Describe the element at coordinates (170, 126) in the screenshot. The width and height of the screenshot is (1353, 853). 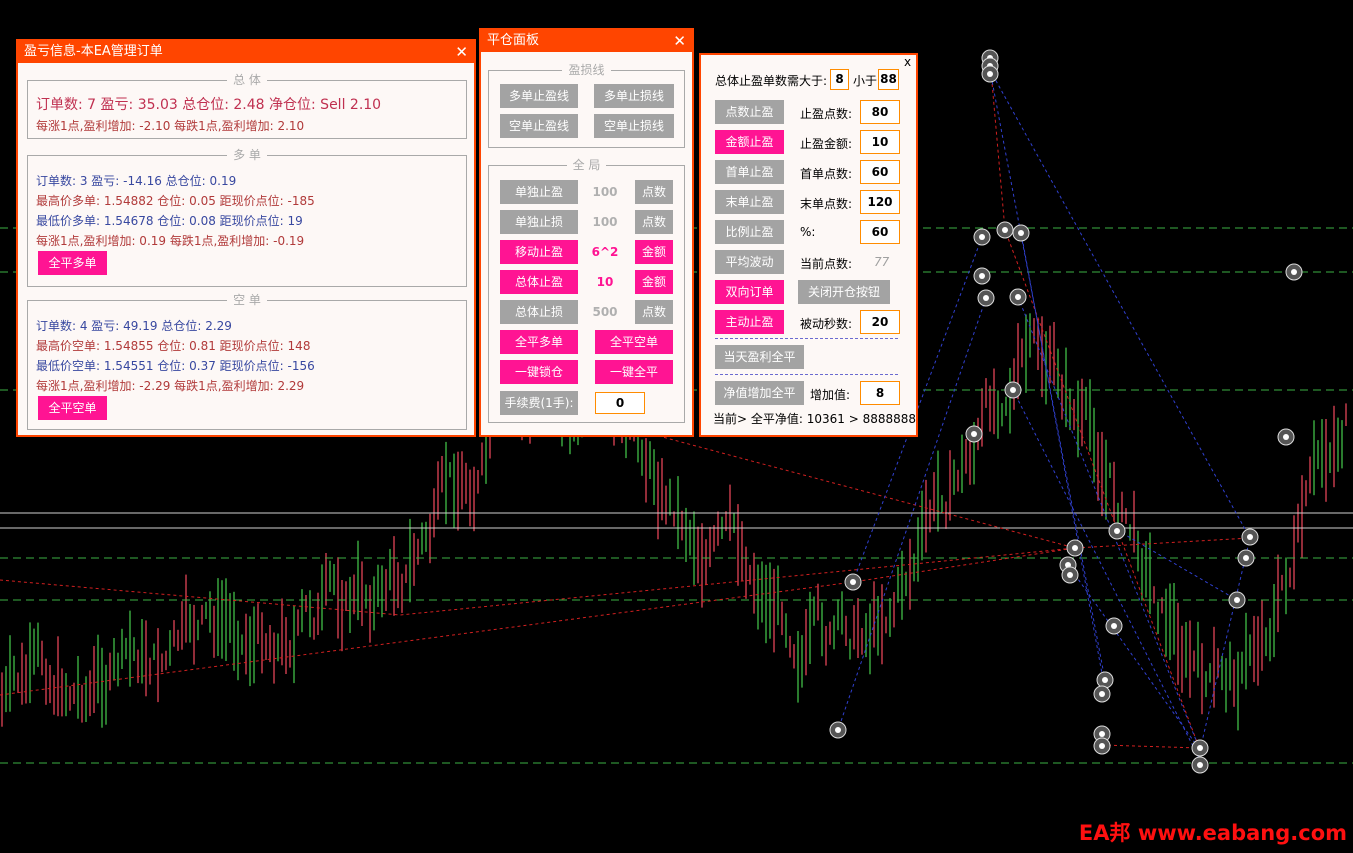
I see `total-sensitivity: 每涨1点,盈利增加: -2.10 每跌1点,盈利增加: 2.10` at that location.